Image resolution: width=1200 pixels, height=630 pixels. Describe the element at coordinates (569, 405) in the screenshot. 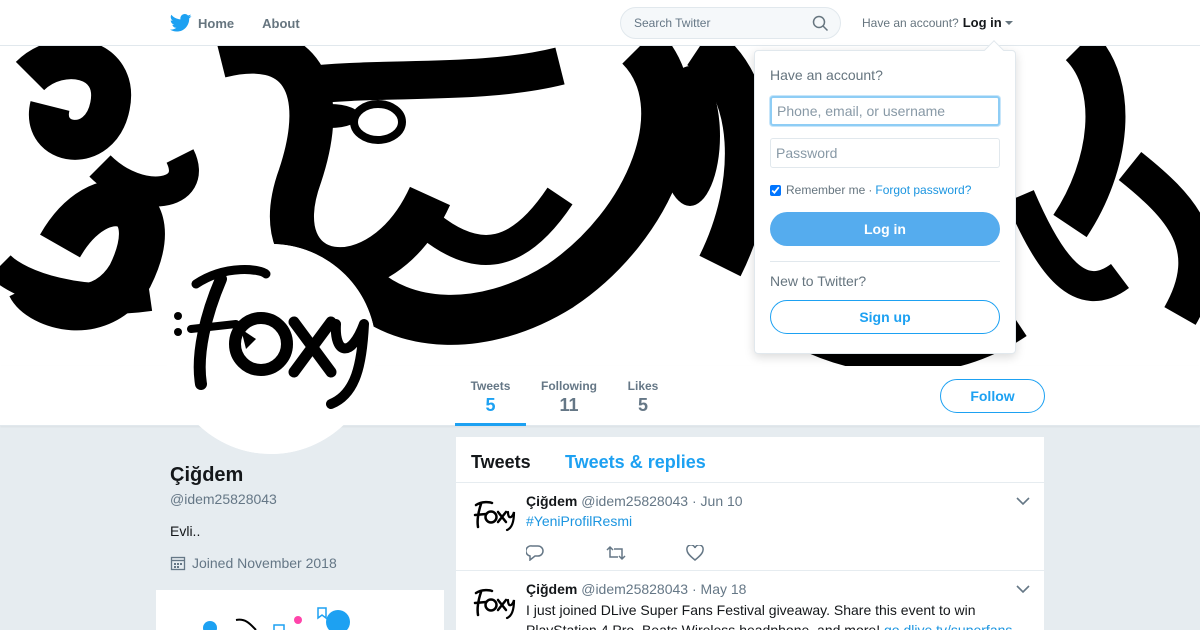

I see `stat-following-value: 11` at that location.